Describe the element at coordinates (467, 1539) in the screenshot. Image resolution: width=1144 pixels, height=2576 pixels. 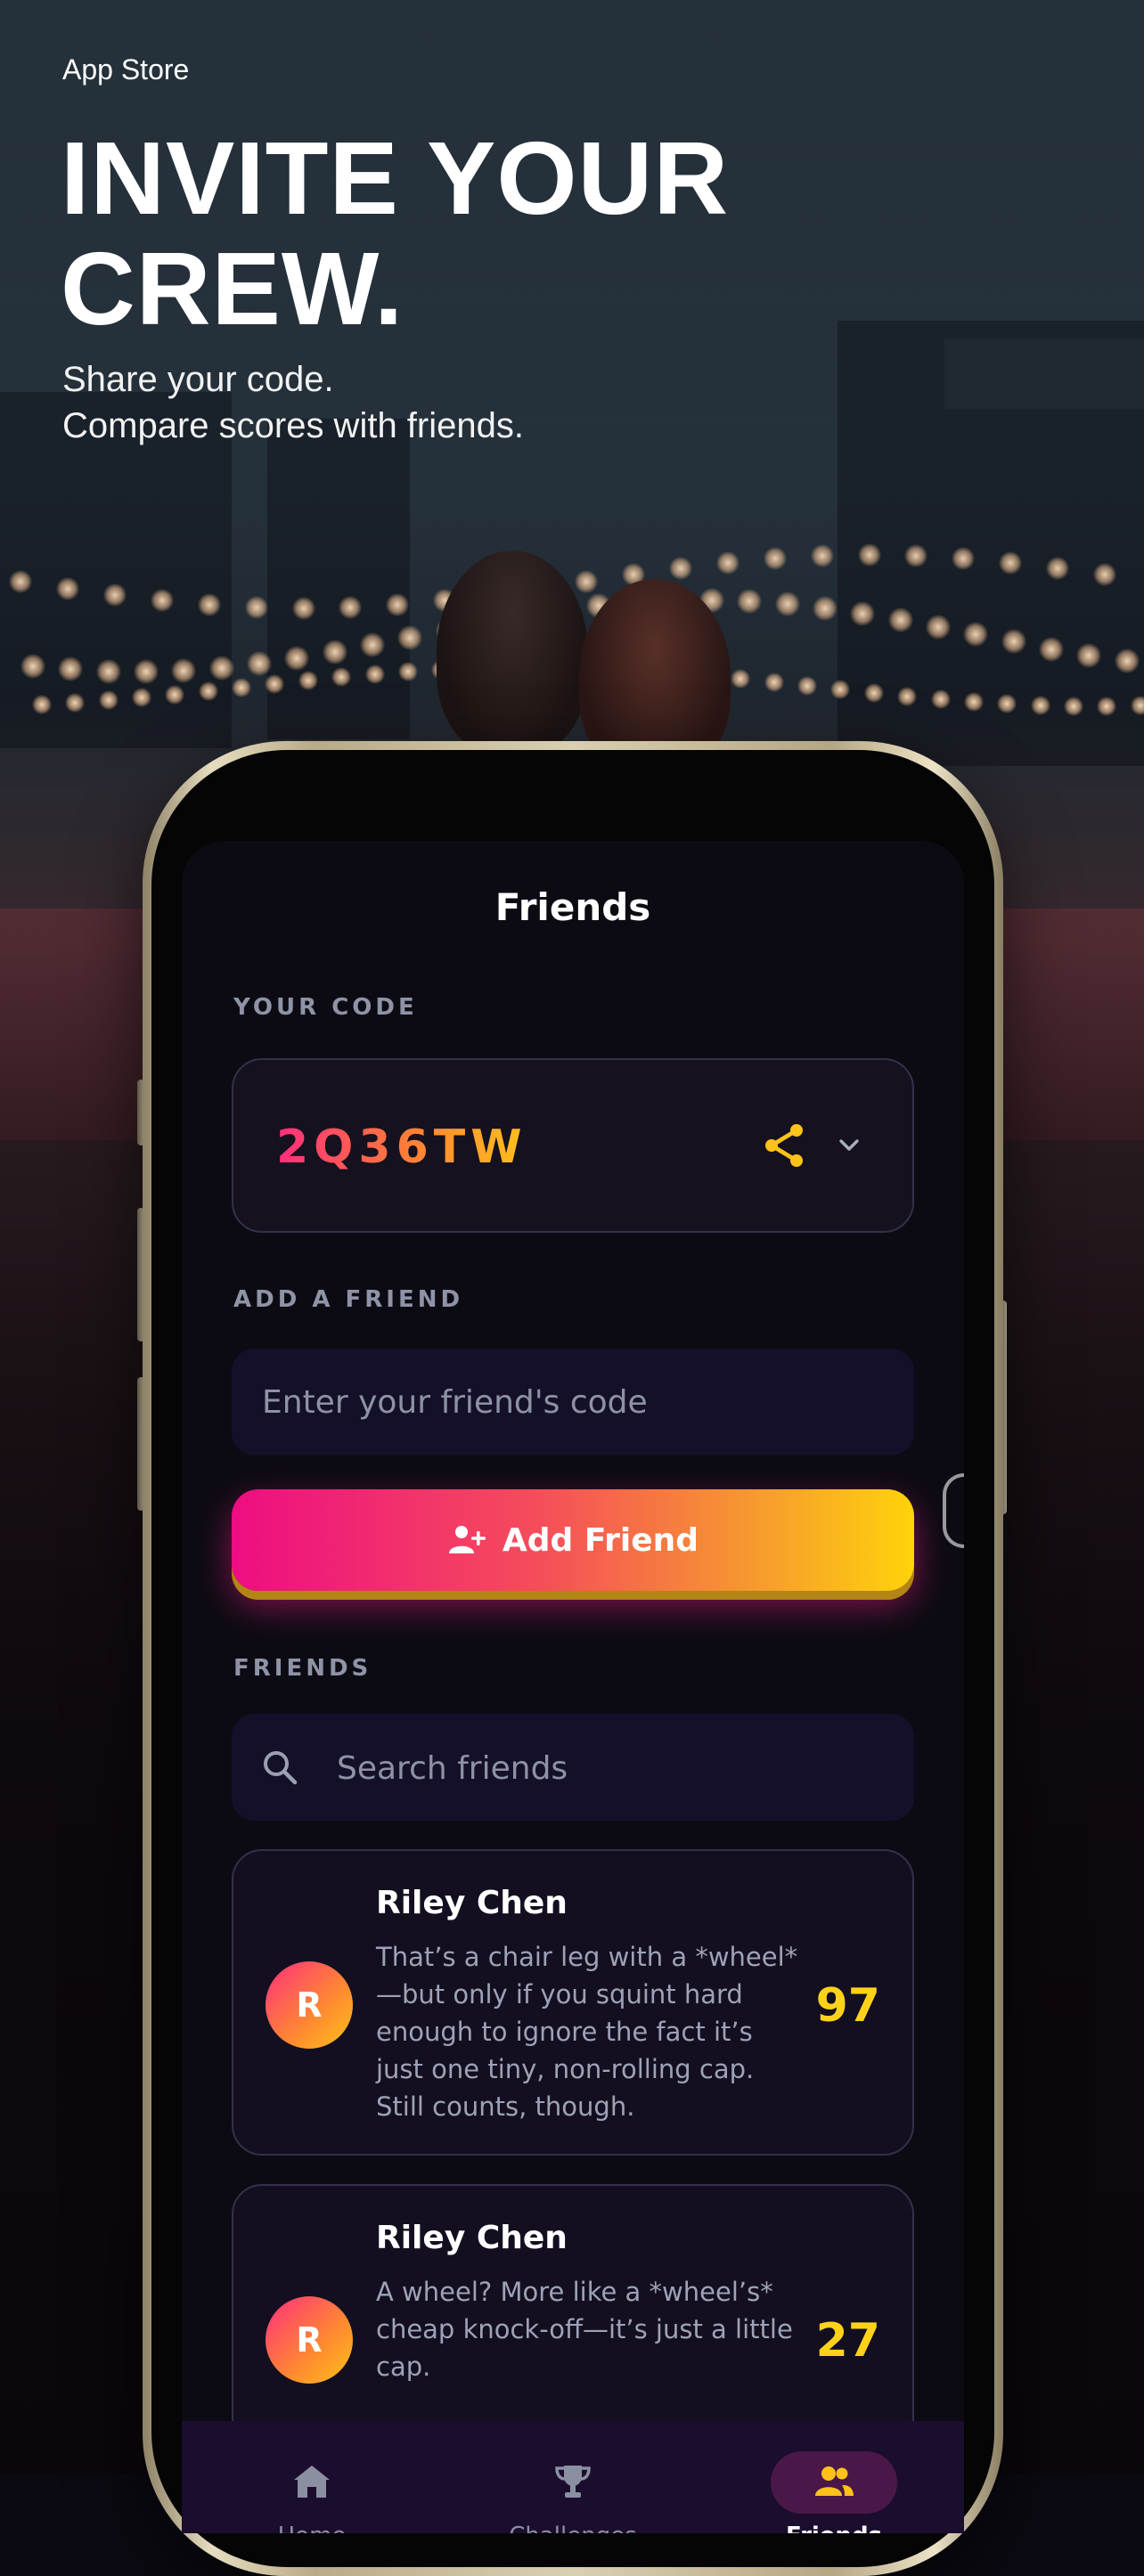
I see `add-user-icon` at that location.